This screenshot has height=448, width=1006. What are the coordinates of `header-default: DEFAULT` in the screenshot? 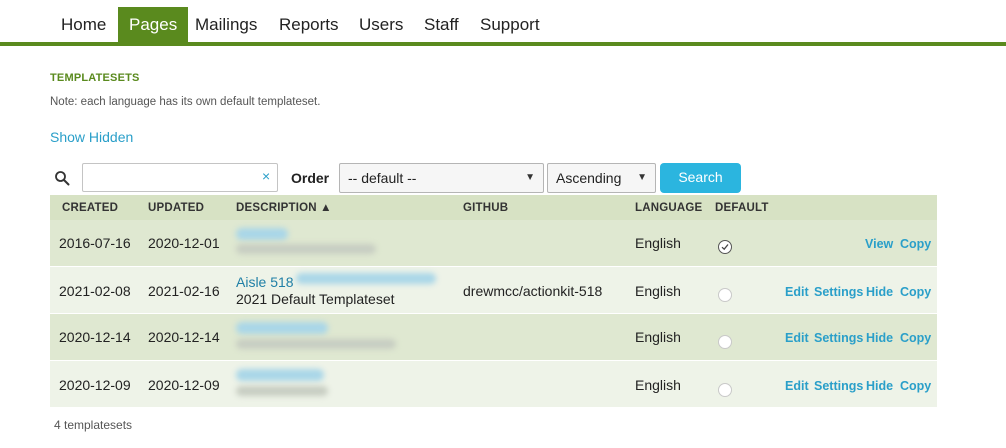 It's located at (742, 208).